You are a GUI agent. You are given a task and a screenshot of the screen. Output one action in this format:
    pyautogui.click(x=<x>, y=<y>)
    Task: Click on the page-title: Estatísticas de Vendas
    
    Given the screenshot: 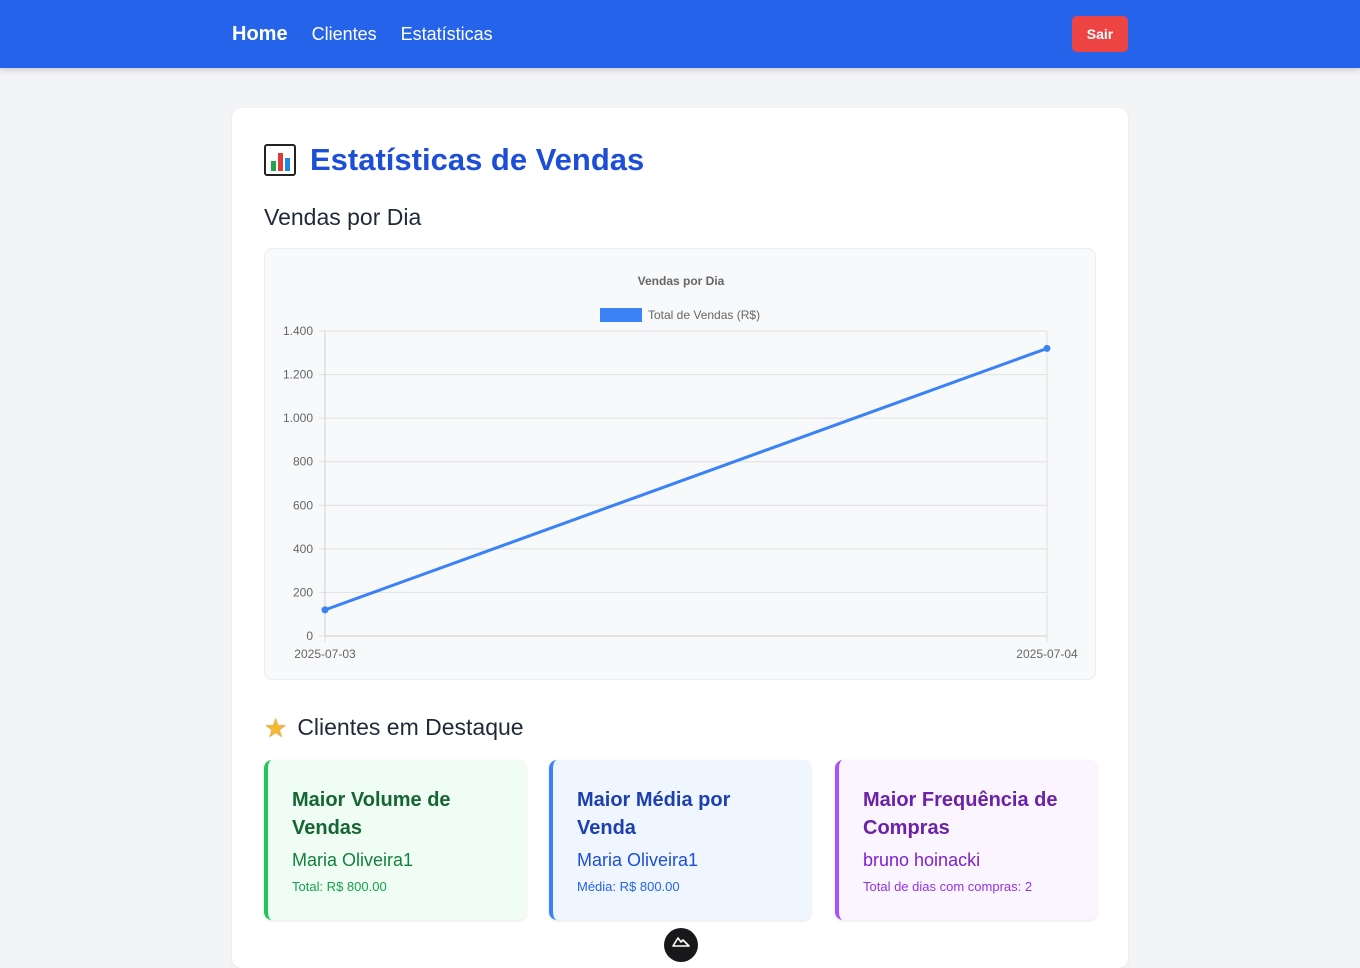 What is the action you would take?
    pyautogui.click(x=454, y=160)
    